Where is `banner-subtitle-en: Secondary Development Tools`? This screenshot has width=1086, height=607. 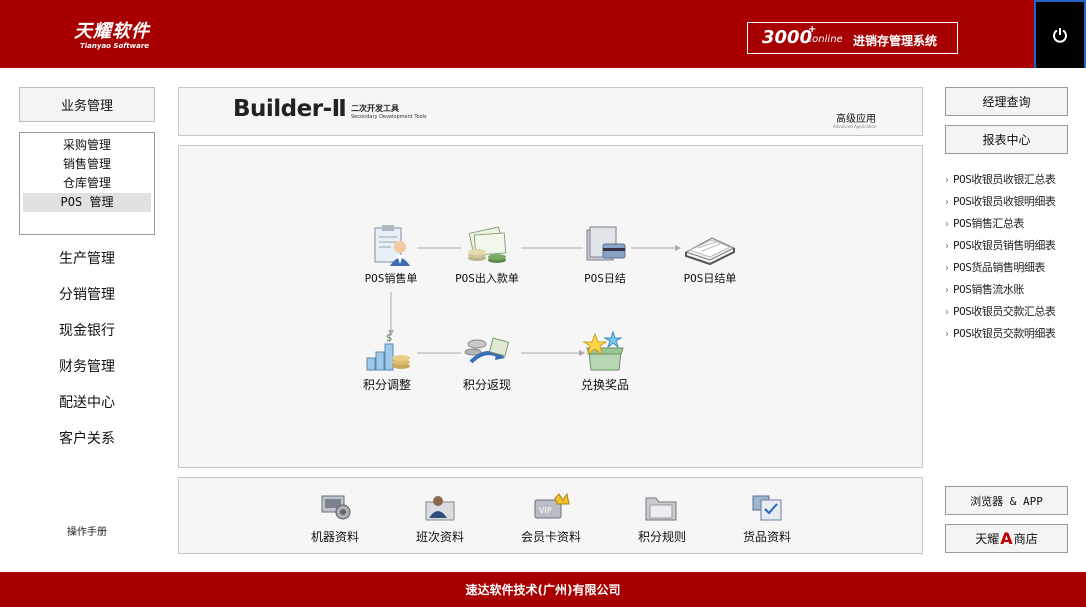
banner-subtitle-en: Secondary Development Tools is located at coordinates (389, 117).